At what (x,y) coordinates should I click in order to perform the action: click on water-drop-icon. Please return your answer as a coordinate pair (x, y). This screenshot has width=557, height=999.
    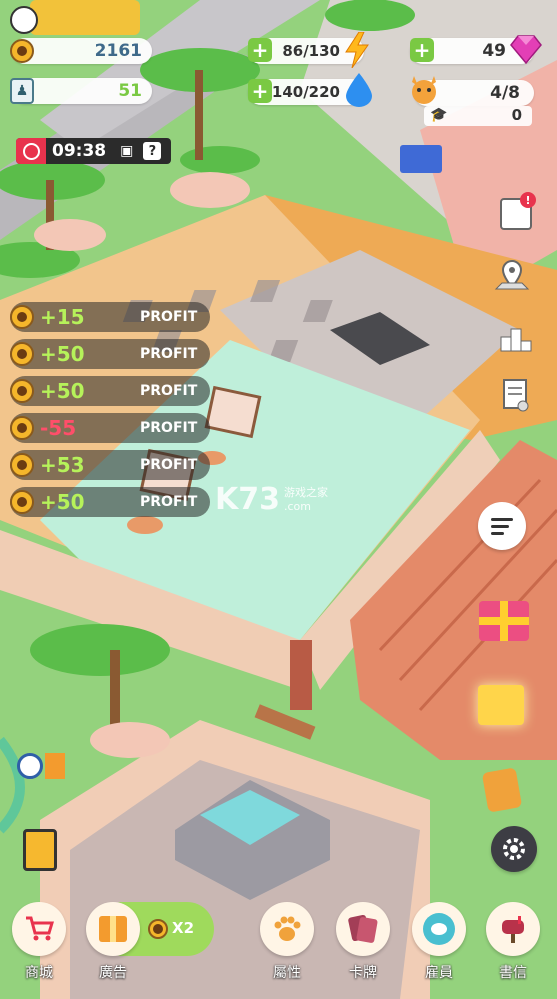
    Looking at the image, I should click on (359, 90).